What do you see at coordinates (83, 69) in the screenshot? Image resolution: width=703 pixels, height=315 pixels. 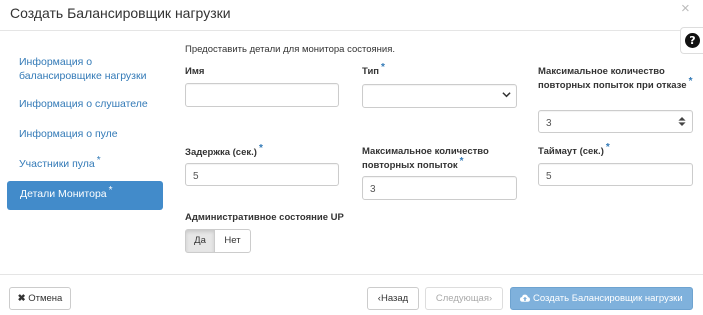 I see `sidebar-item-label: Информация о балансировщике нагрузки` at bounding box center [83, 69].